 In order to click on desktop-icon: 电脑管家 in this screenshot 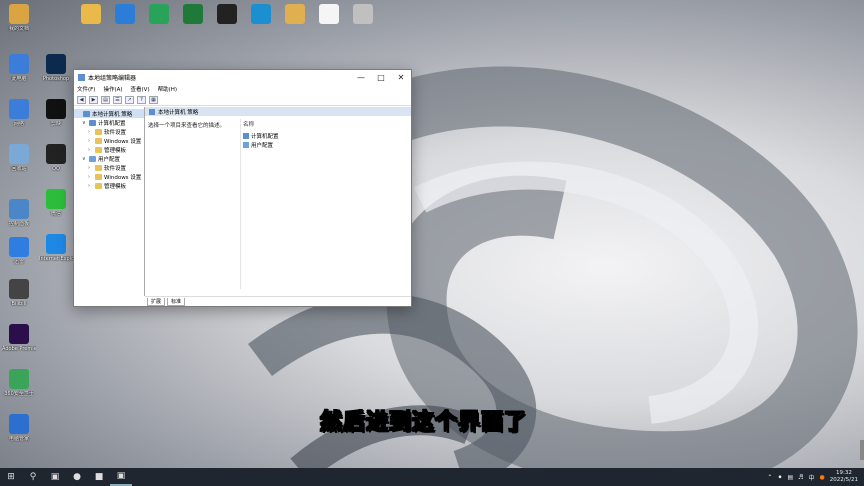, I will do `click(19, 428)`.